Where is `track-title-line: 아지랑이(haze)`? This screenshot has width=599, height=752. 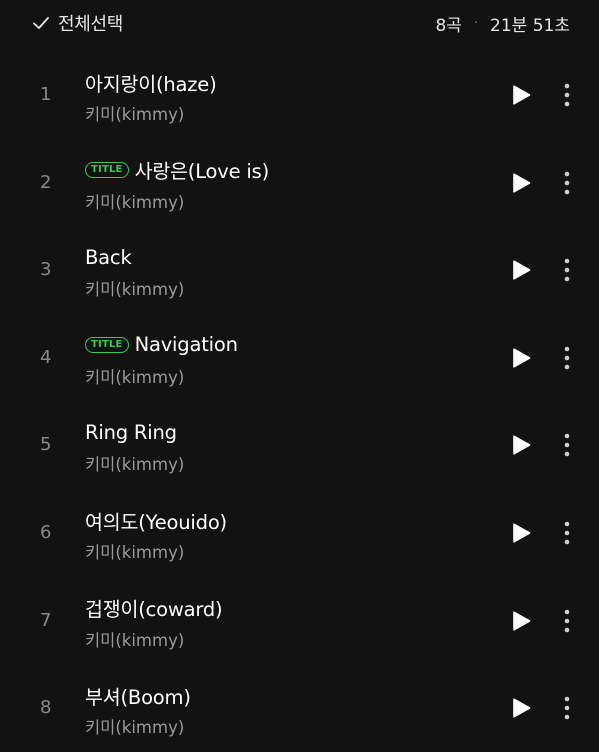
track-title-line: 아지랑이(haze) is located at coordinates (151, 82).